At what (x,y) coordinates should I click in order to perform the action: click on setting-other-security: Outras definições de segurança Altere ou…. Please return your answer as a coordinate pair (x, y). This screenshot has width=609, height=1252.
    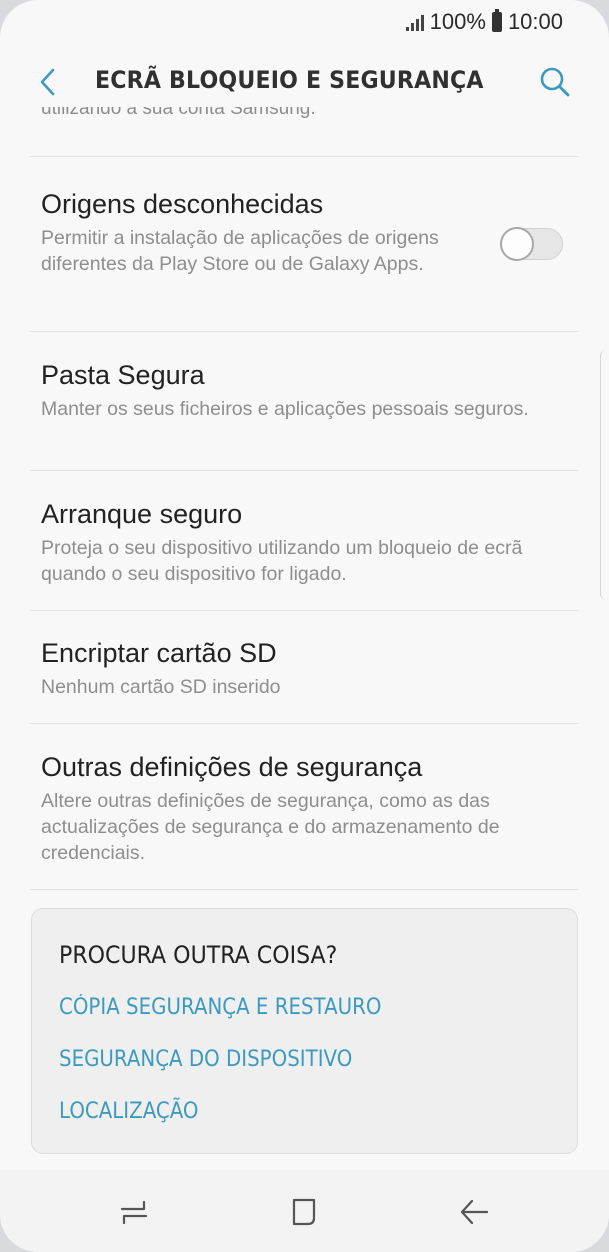
    Looking at the image, I should click on (304, 808).